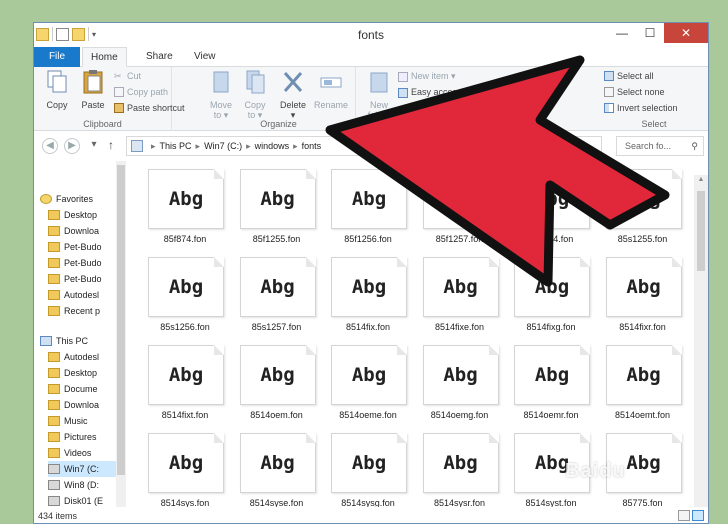 This screenshot has width=728, height=524. What do you see at coordinates (660, 146) in the screenshot?
I see `search-input: Search fo... ⚲` at bounding box center [660, 146].